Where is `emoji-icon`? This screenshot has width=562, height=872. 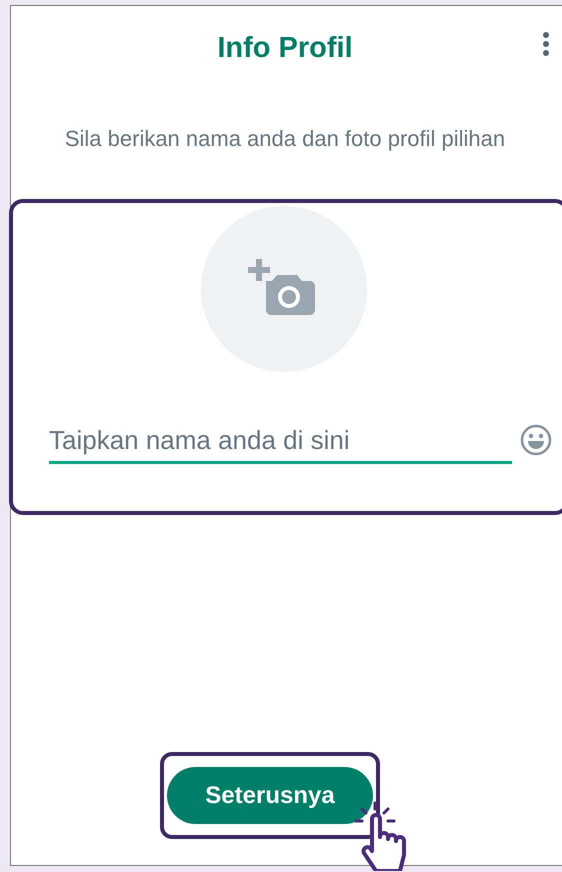 emoji-icon is located at coordinates (536, 440).